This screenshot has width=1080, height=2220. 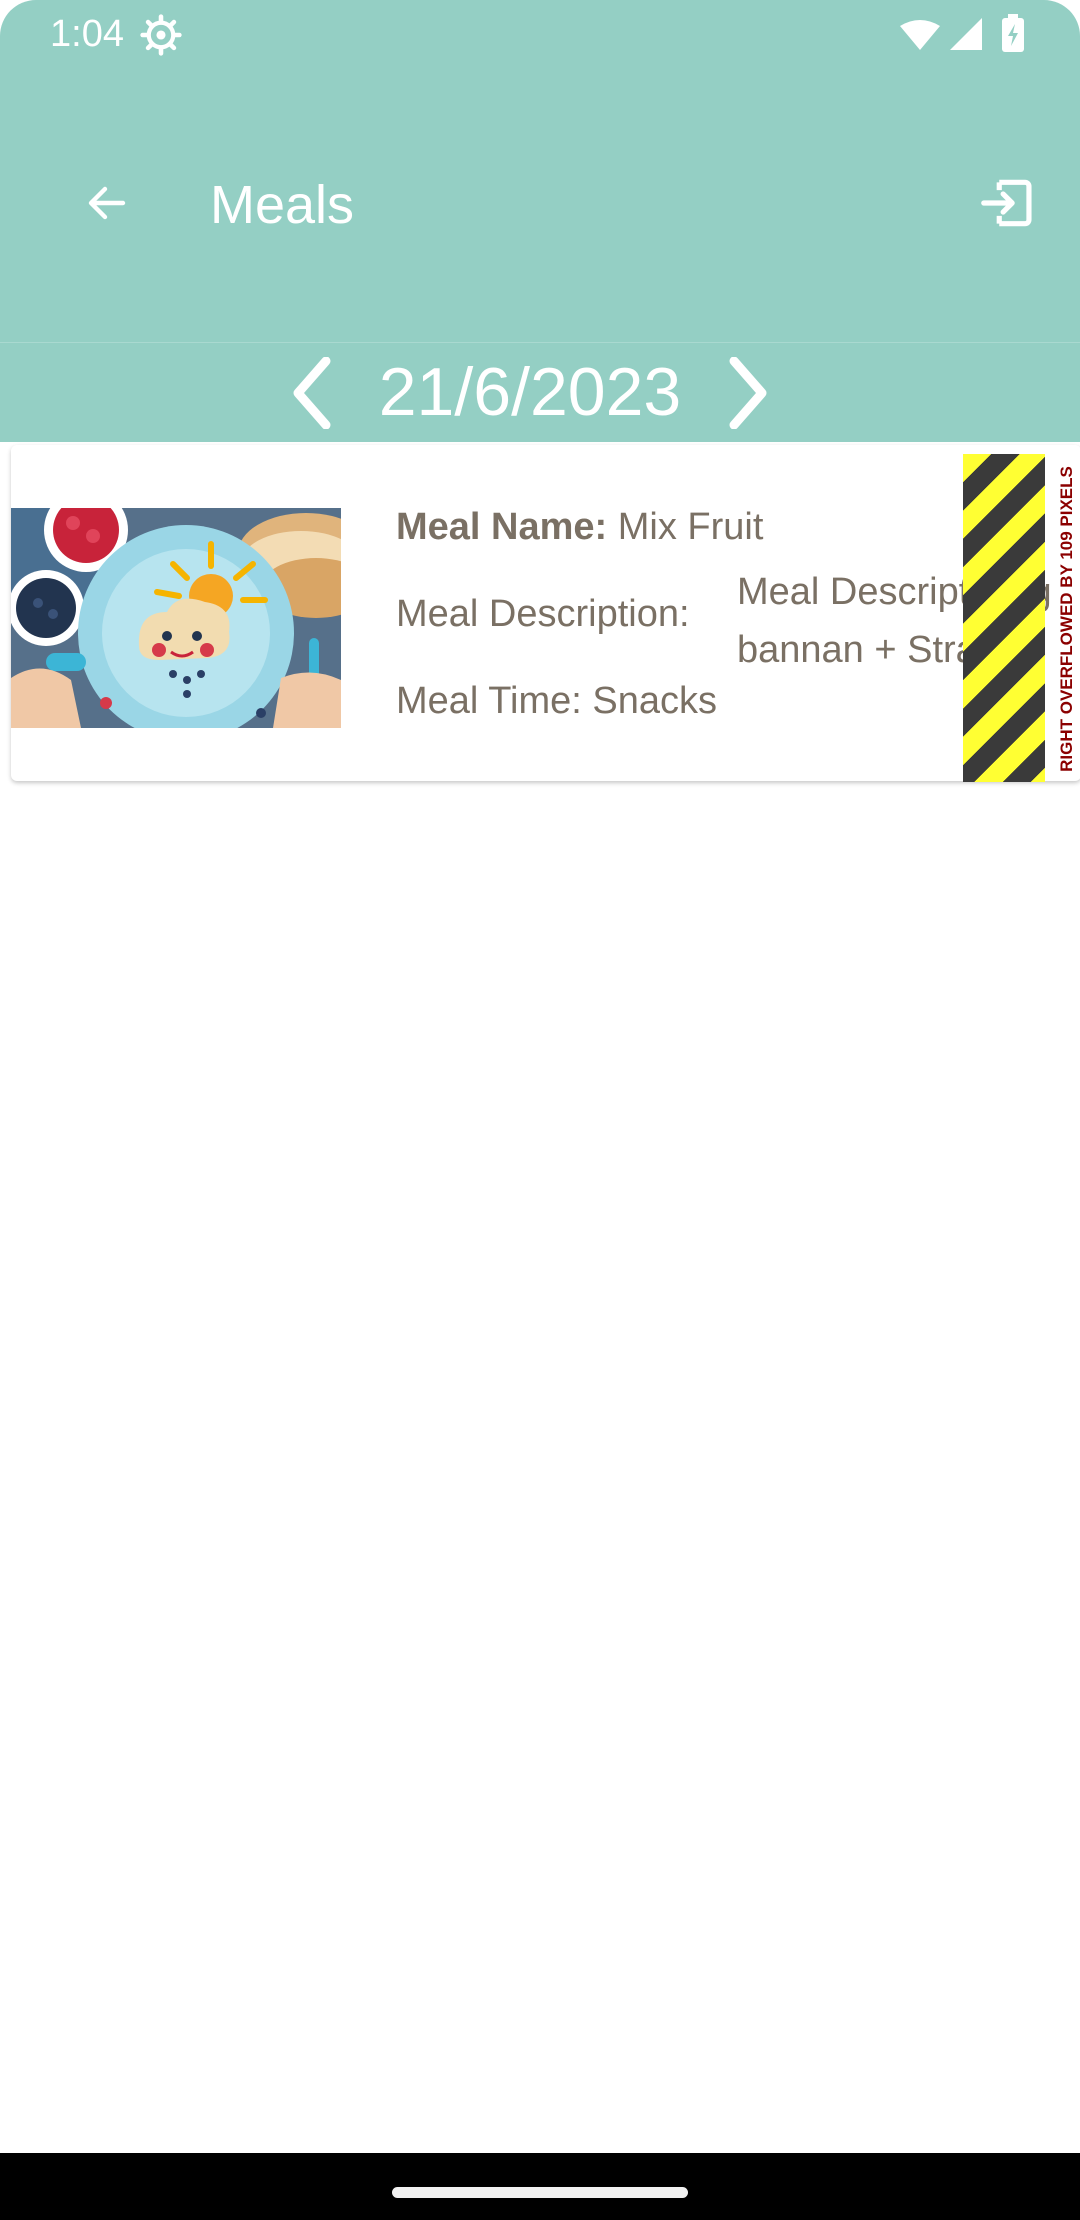 I want to click on next-date-button, so click(x=748, y=393).